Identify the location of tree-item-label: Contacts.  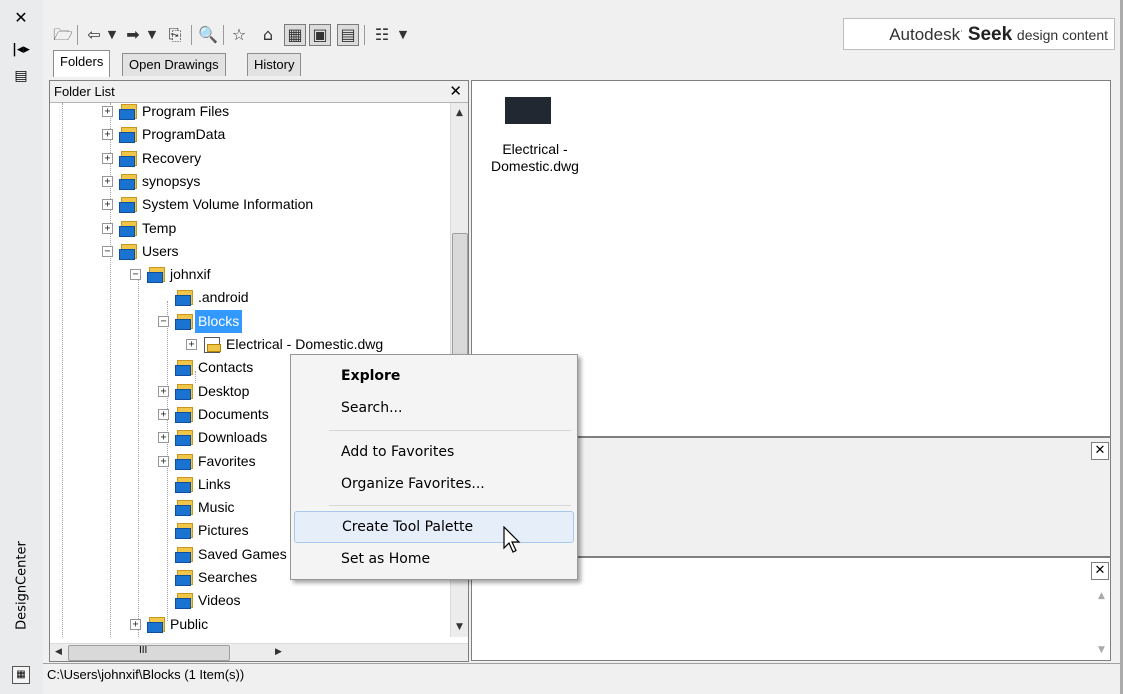
(226, 367).